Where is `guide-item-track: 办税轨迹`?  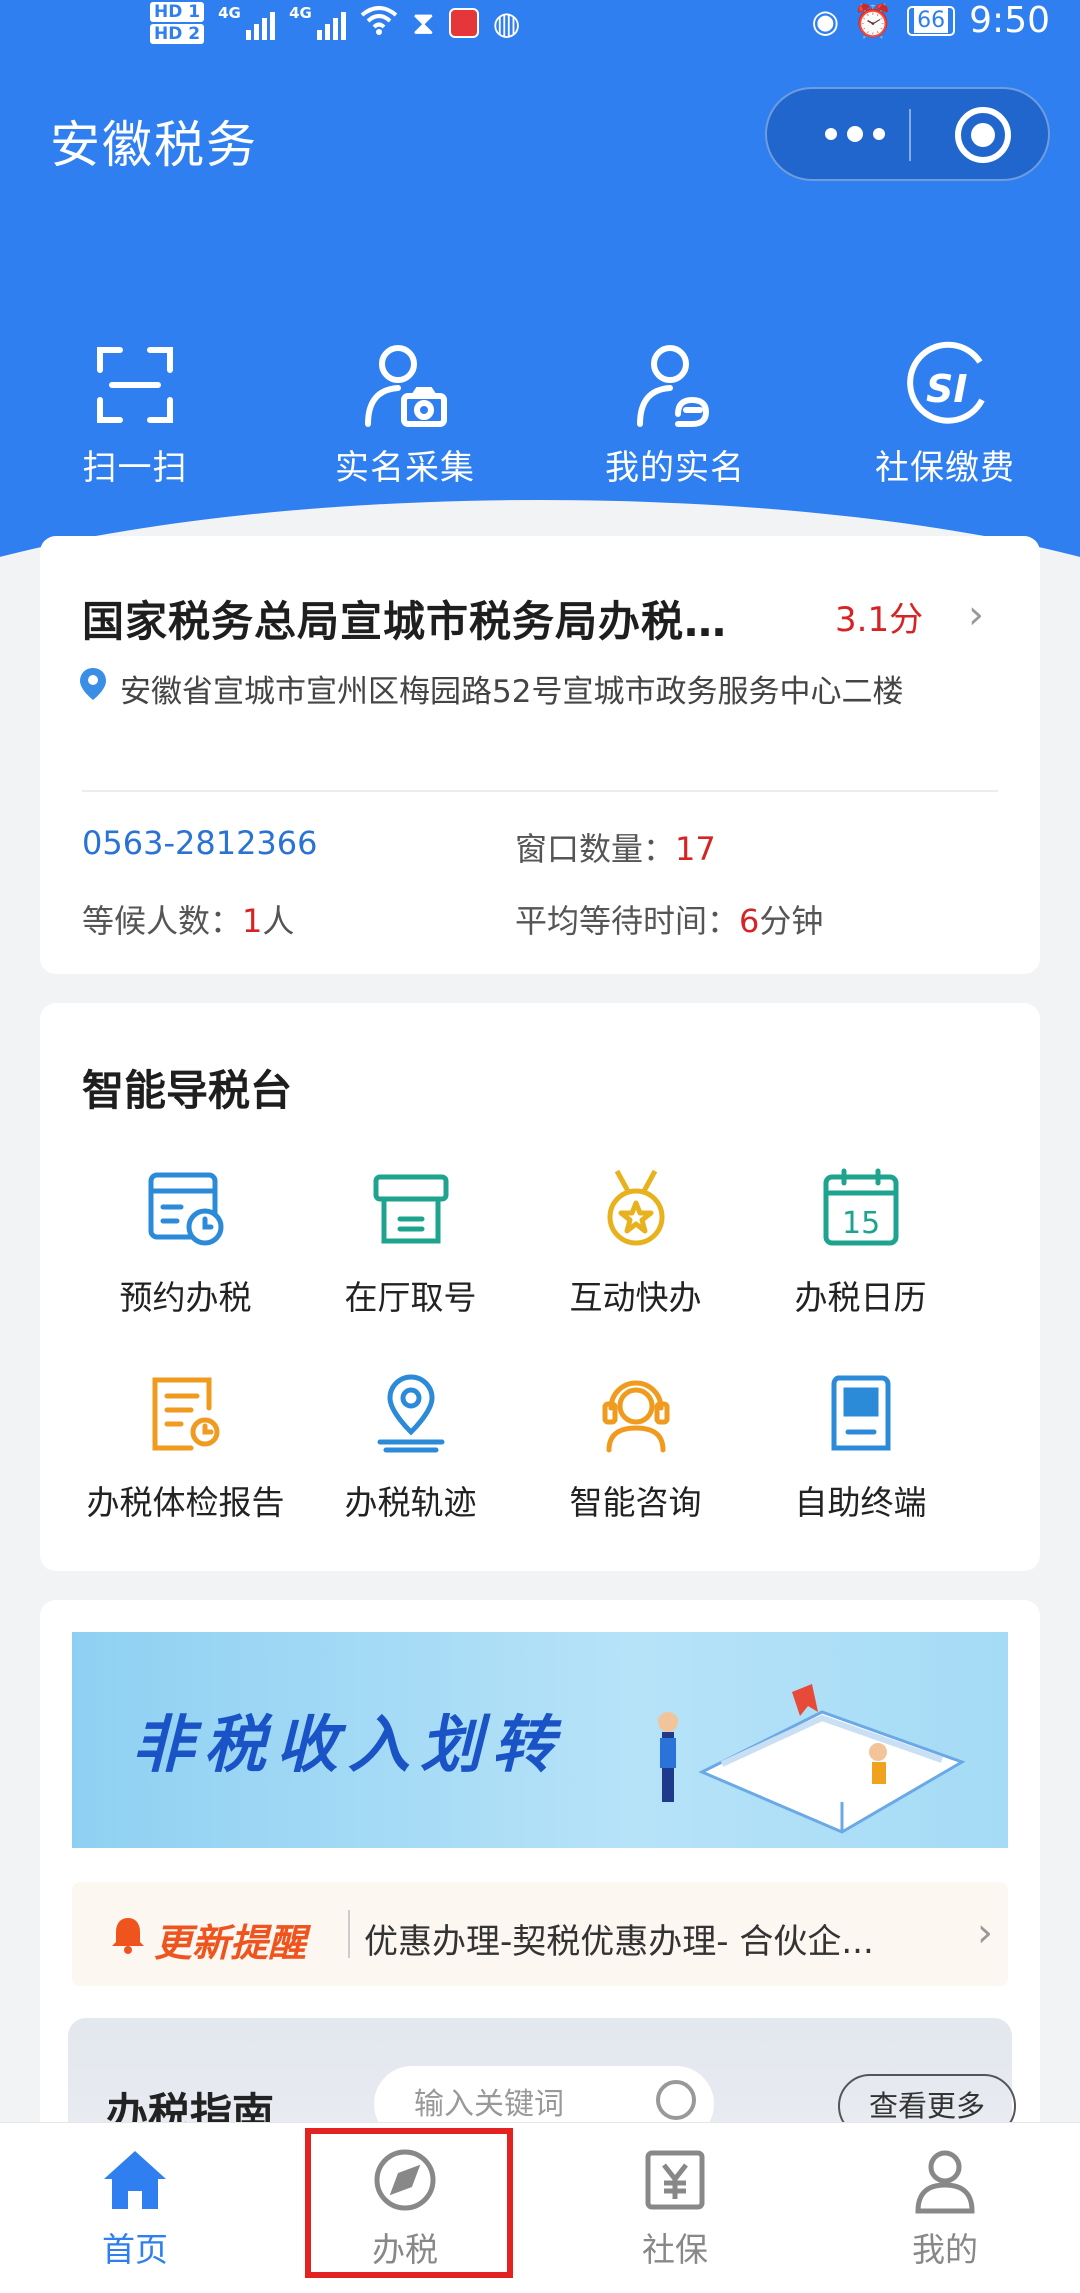 guide-item-track: 办税轨迹 is located at coordinates (410, 1446).